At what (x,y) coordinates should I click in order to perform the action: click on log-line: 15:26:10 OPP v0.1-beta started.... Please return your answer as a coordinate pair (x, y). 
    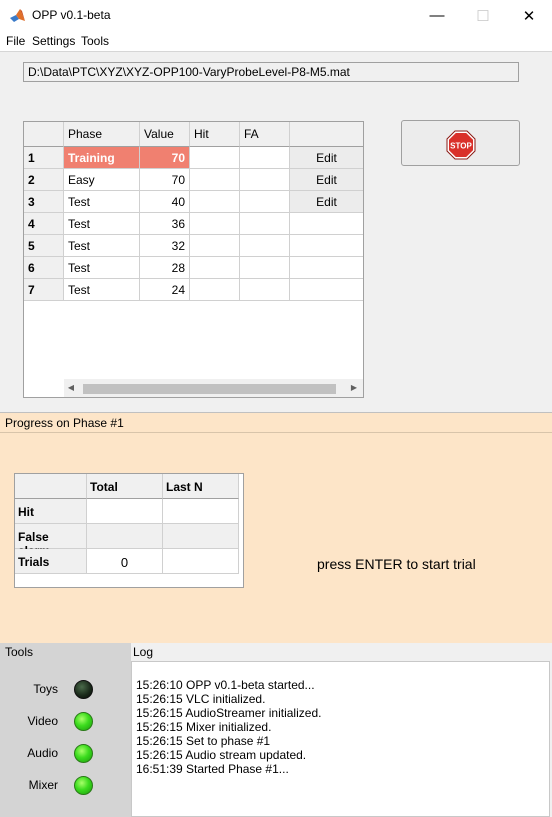
    Looking at the image, I should click on (225, 685).